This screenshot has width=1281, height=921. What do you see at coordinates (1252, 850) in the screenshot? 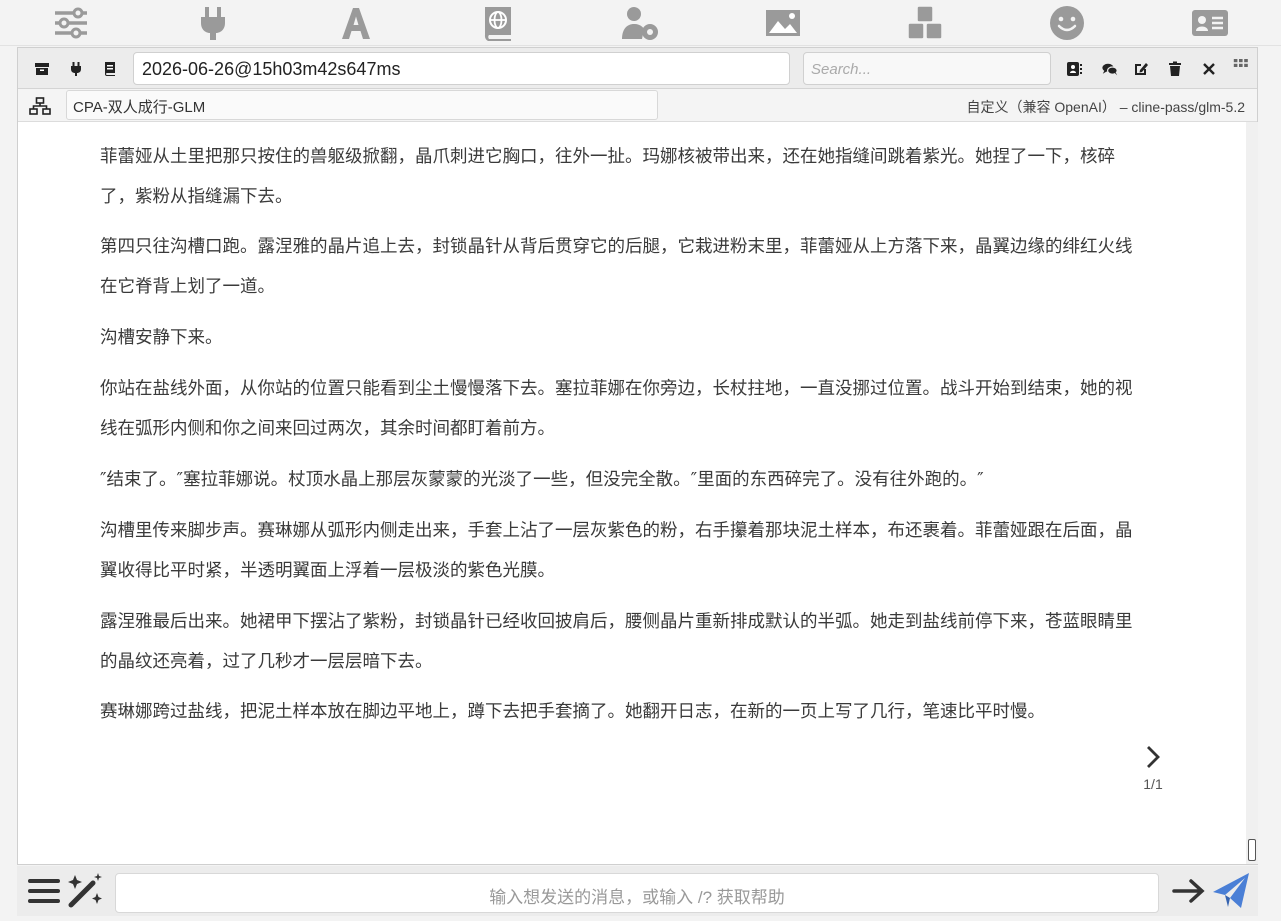
I see `scrollbar-thumb` at bounding box center [1252, 850].